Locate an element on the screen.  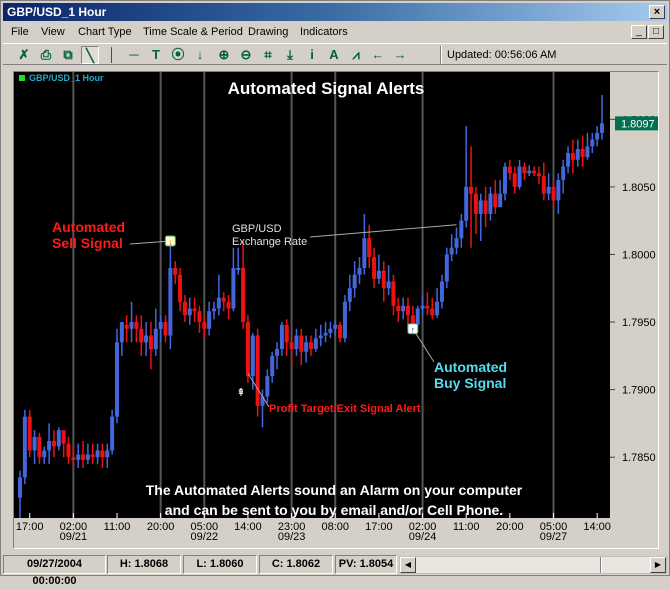
cross-delete-icon: ✗ is located at coordinates (24, 55).